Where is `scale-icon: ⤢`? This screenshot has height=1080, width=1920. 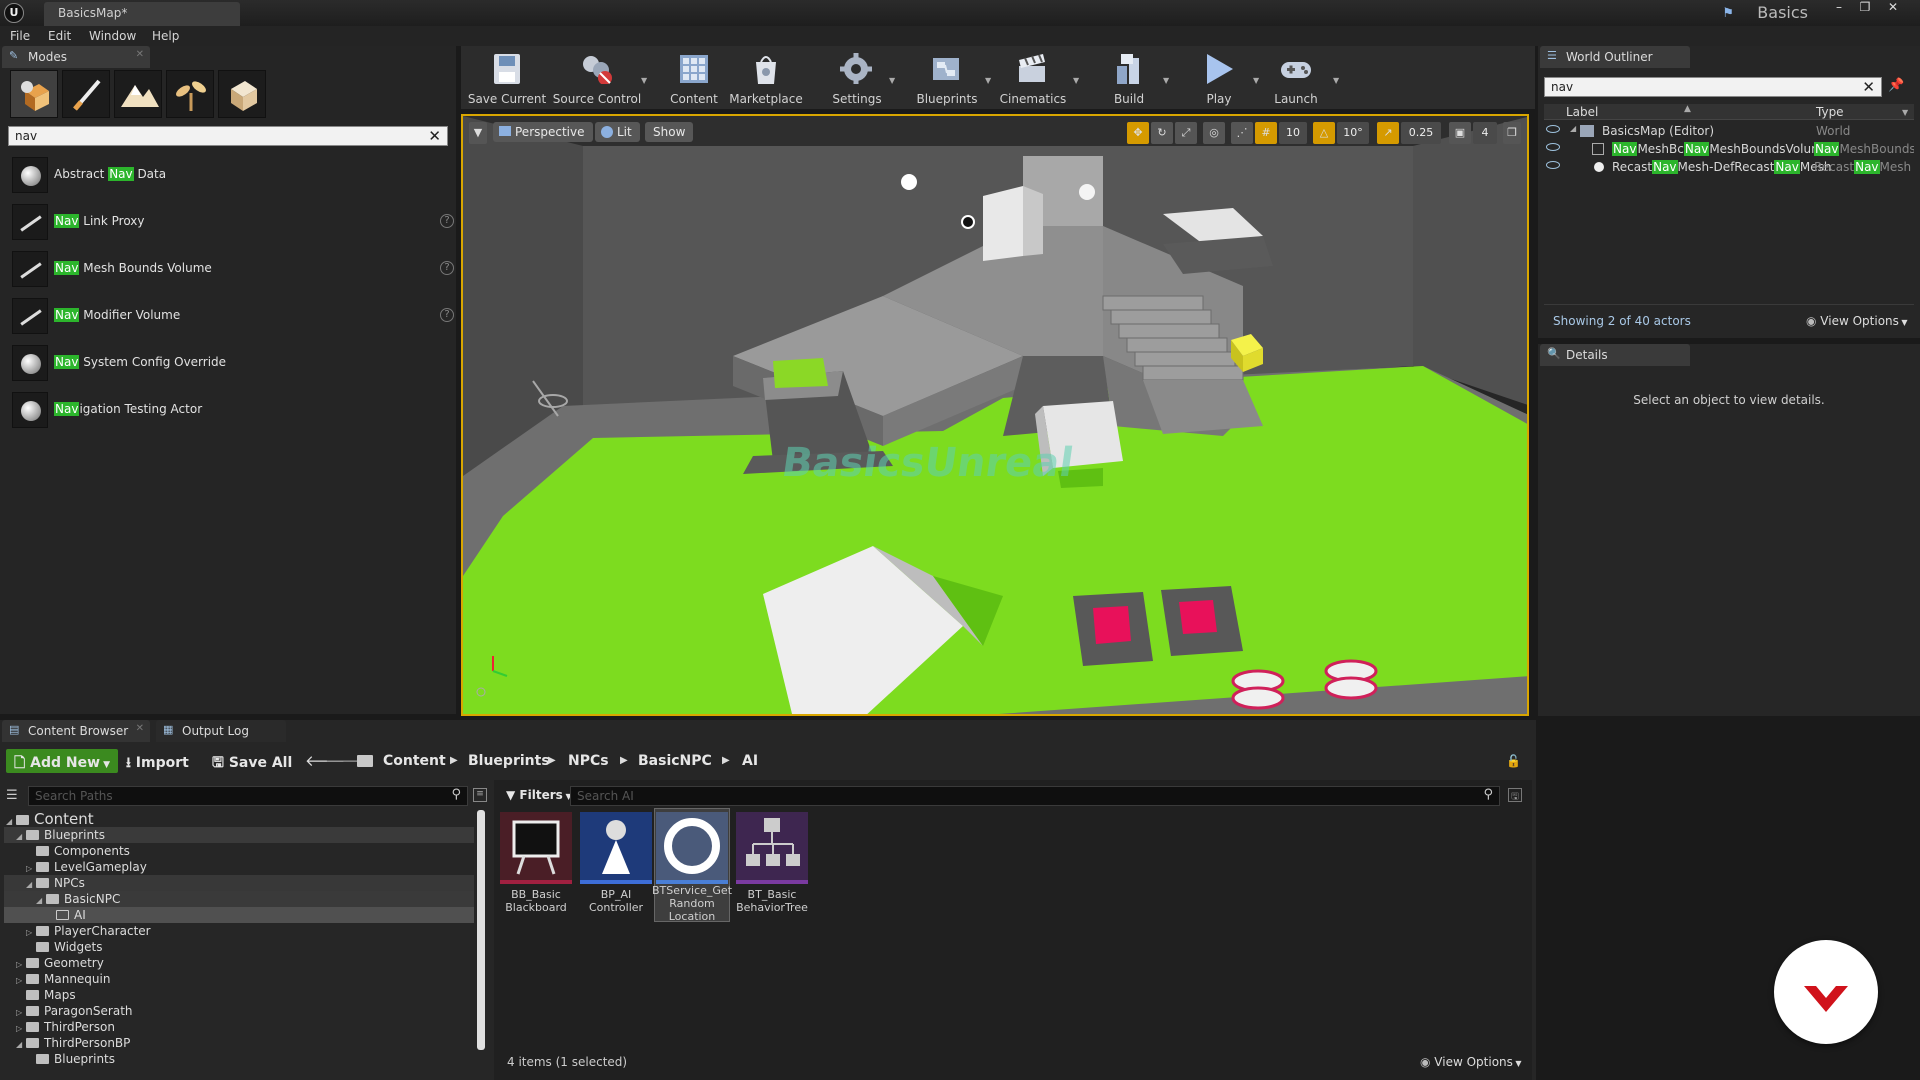 scale-icon: ⤢ is located at coordinates (1186, 133).